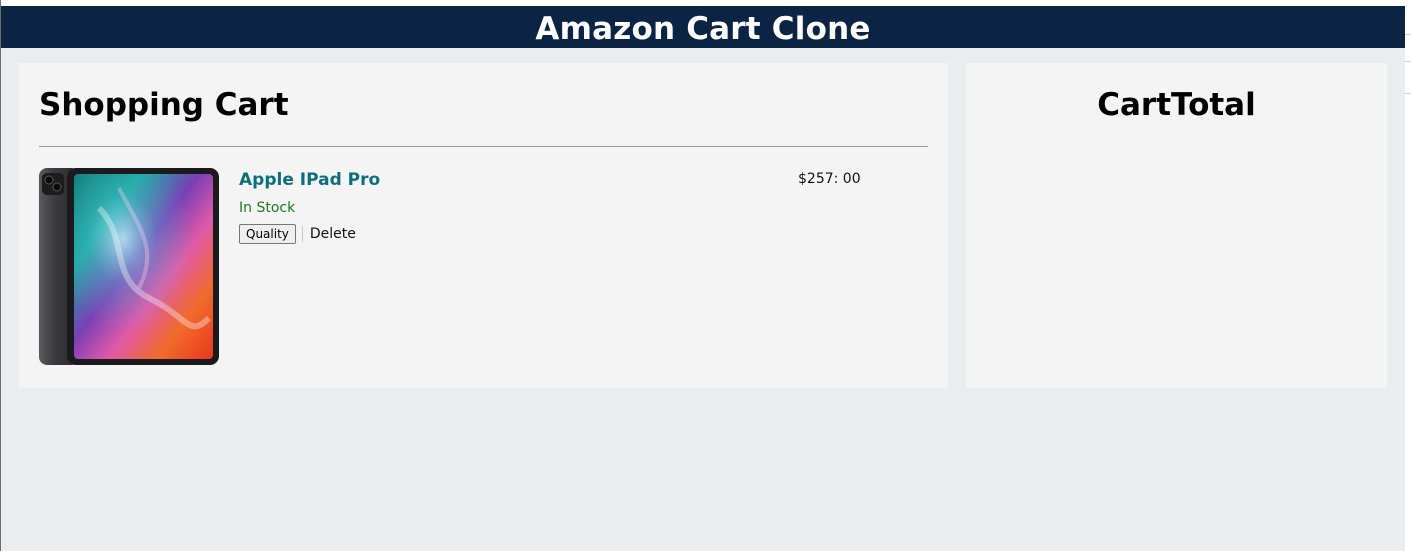  I want to click on product-name-link: Apple IPad Pro, so click(309, 180).